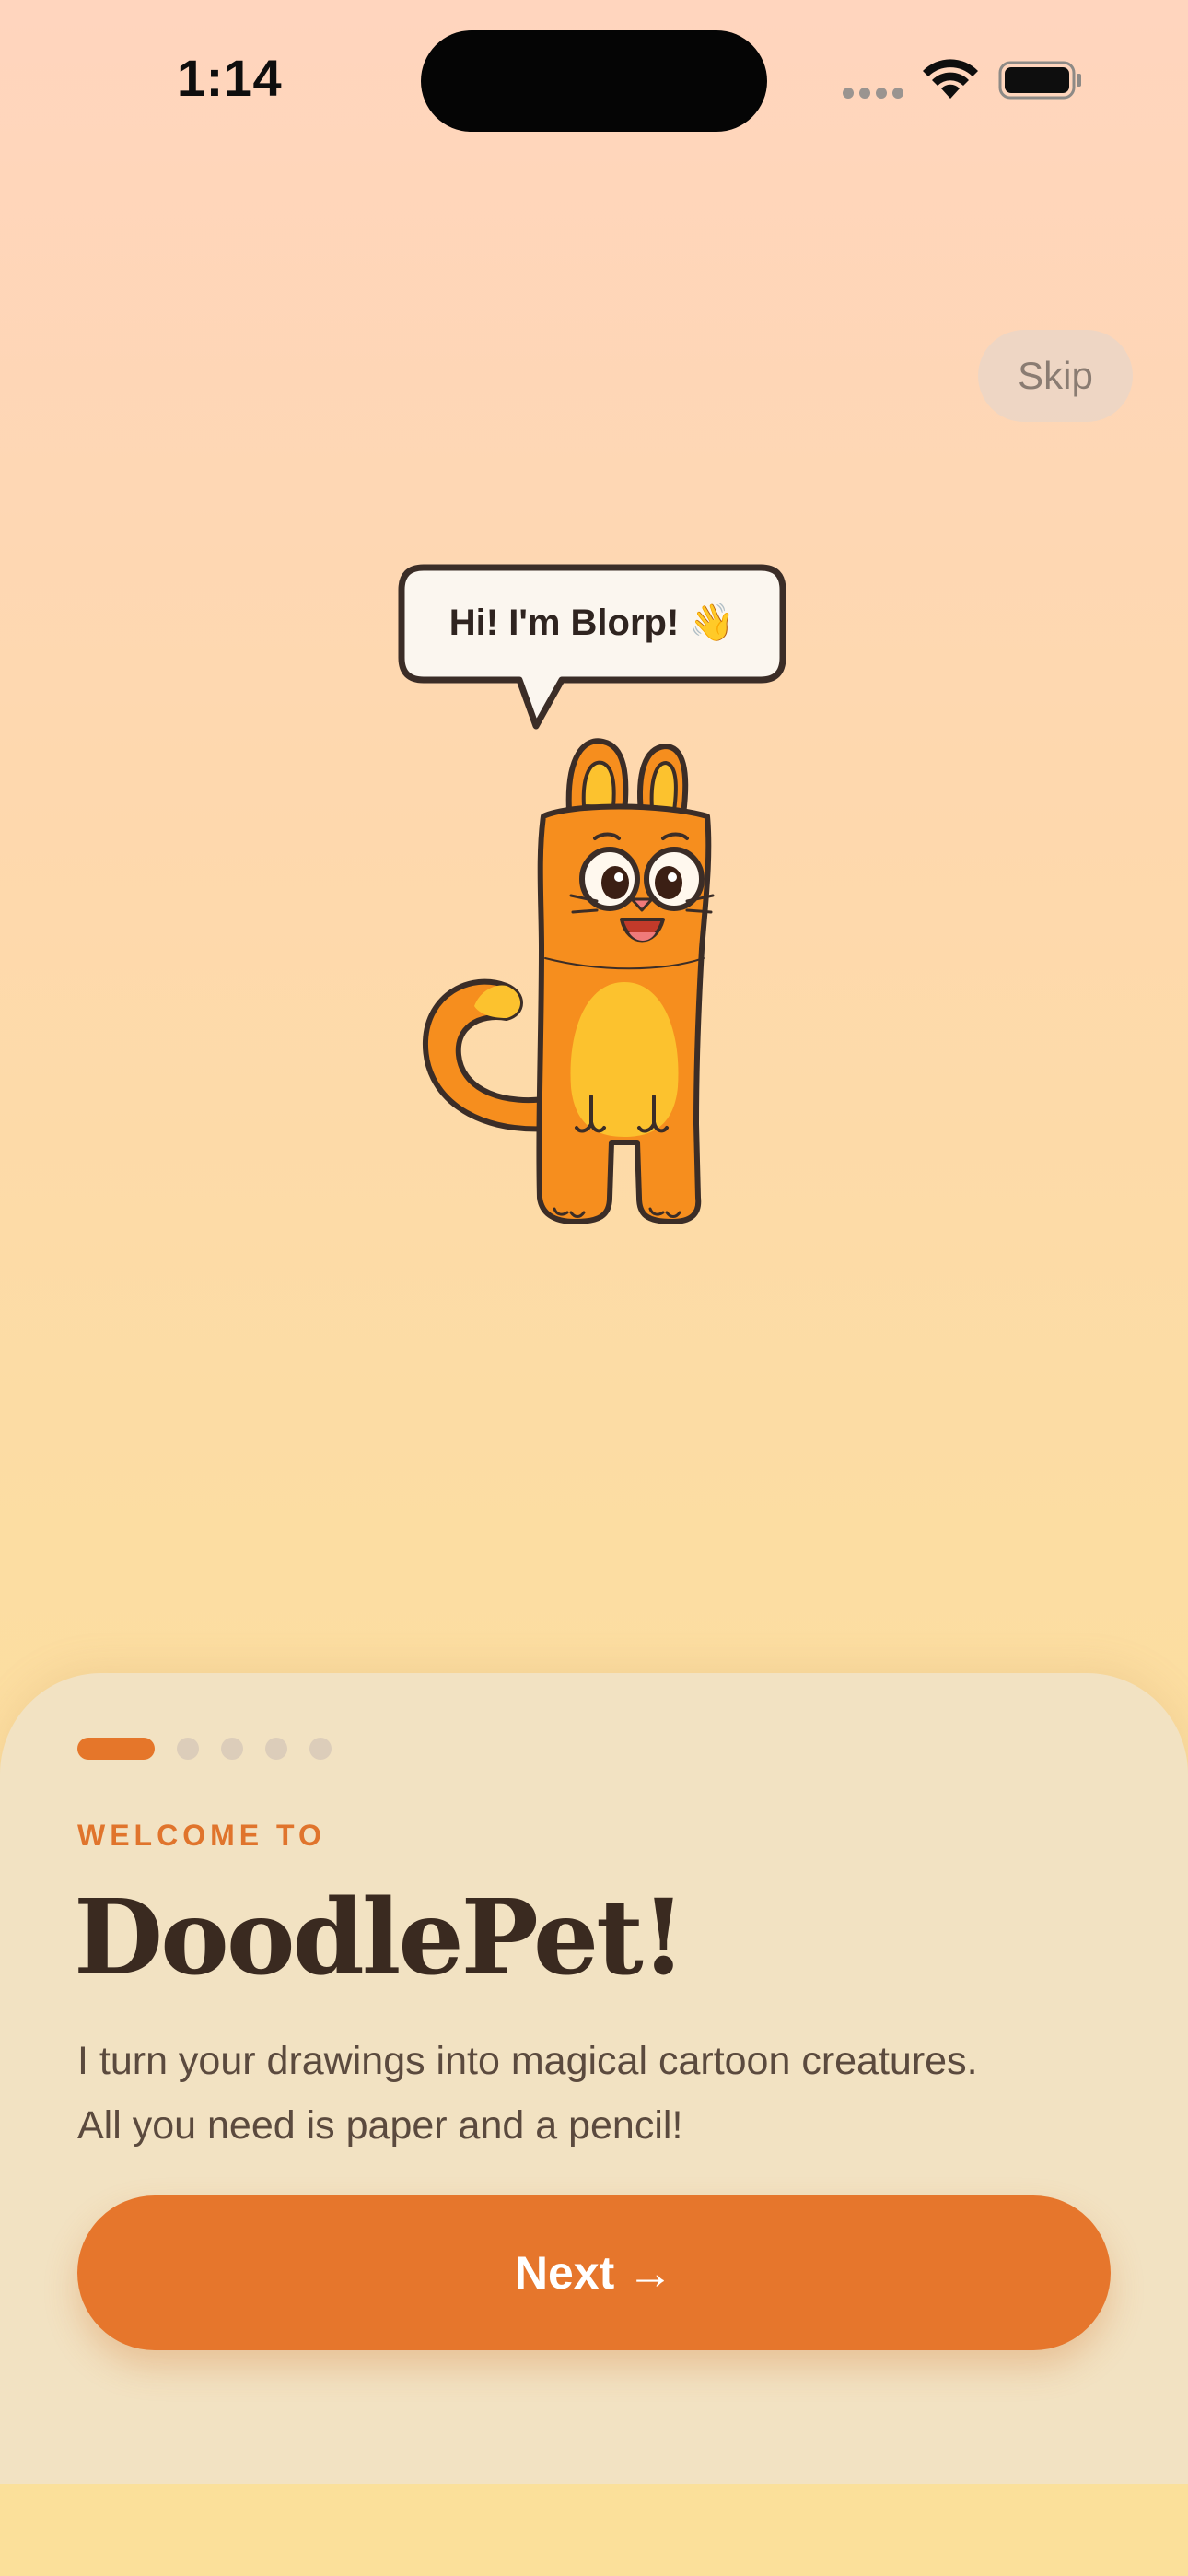 The image size is (1188, 2576). Describe the element at coordinates (1055, 376) in the screenshot. I see `skip-button: Skip` at that location.